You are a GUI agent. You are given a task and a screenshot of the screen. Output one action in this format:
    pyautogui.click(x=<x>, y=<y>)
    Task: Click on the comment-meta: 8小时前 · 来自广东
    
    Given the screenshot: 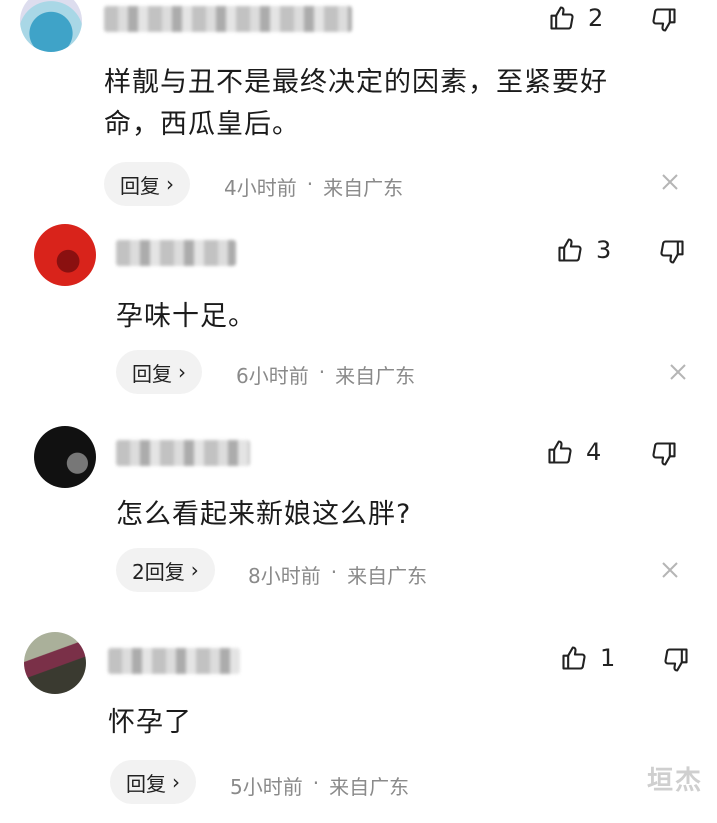 What is the action you would take?
    pyautogui.click(x=337, y=574)
    